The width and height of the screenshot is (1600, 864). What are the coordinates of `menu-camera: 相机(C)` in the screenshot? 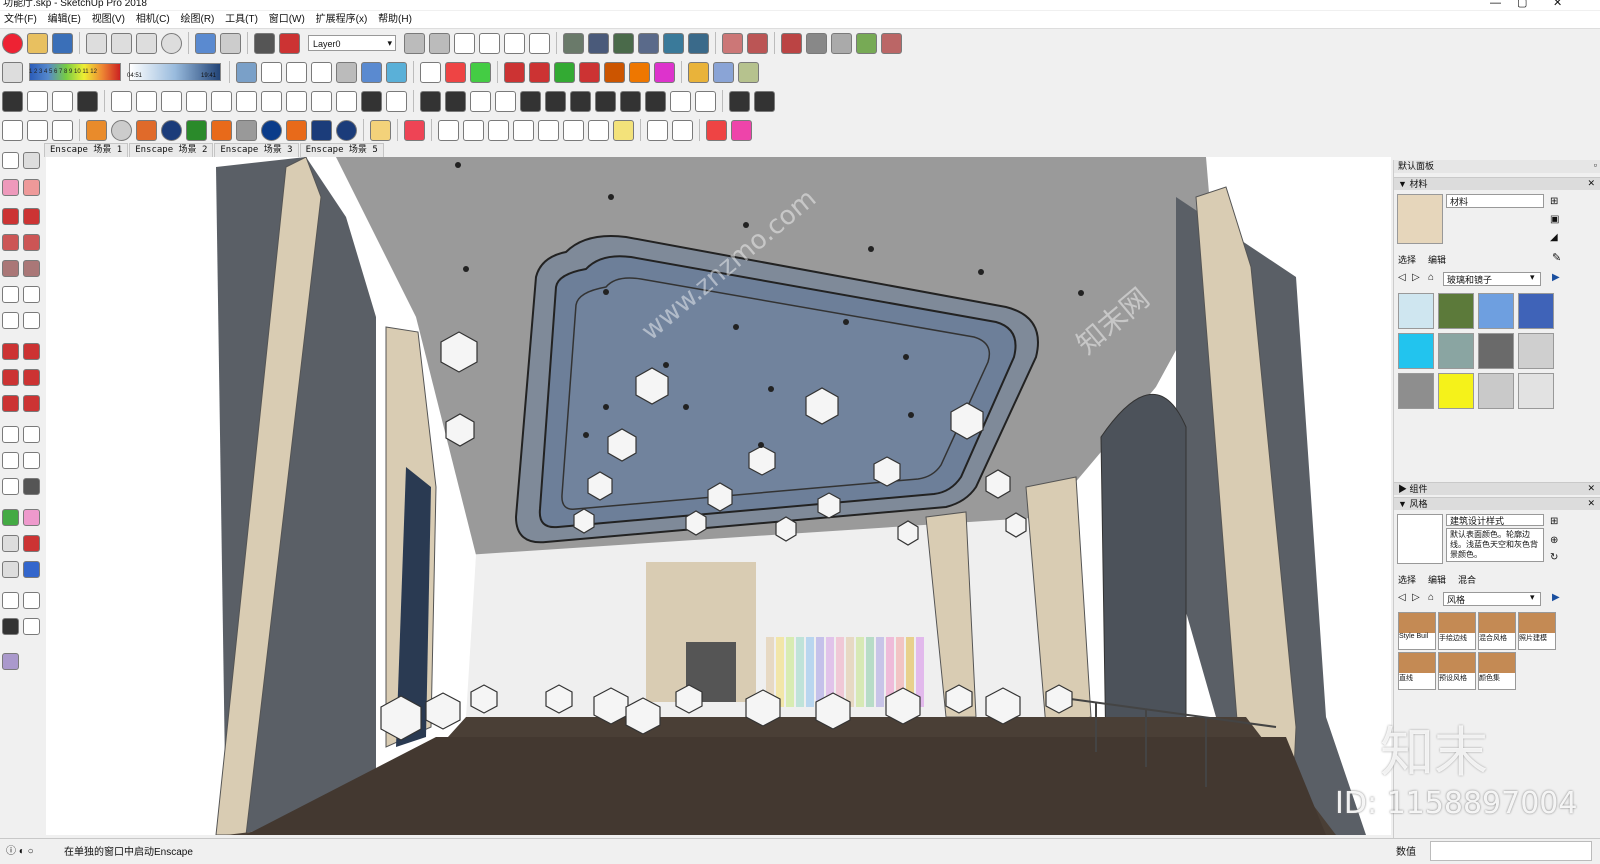 It's located at (153, 19).